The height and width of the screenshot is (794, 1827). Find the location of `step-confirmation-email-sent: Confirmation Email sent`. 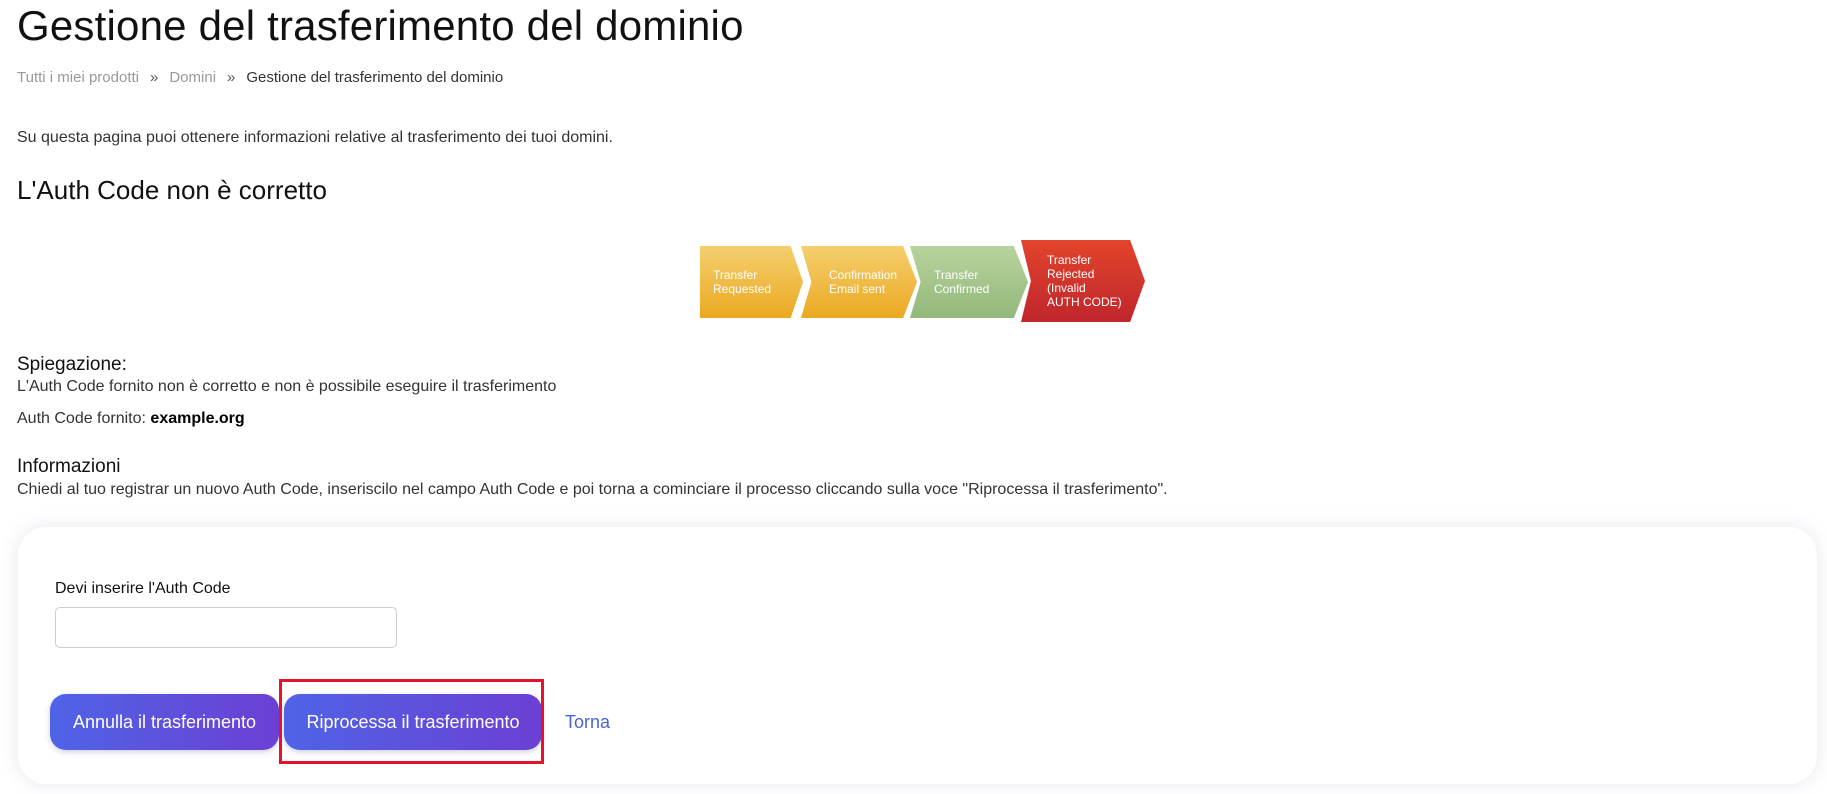

step-confirmation-email-sent: Confirmation Email sent is located at coordinates (859, 282).